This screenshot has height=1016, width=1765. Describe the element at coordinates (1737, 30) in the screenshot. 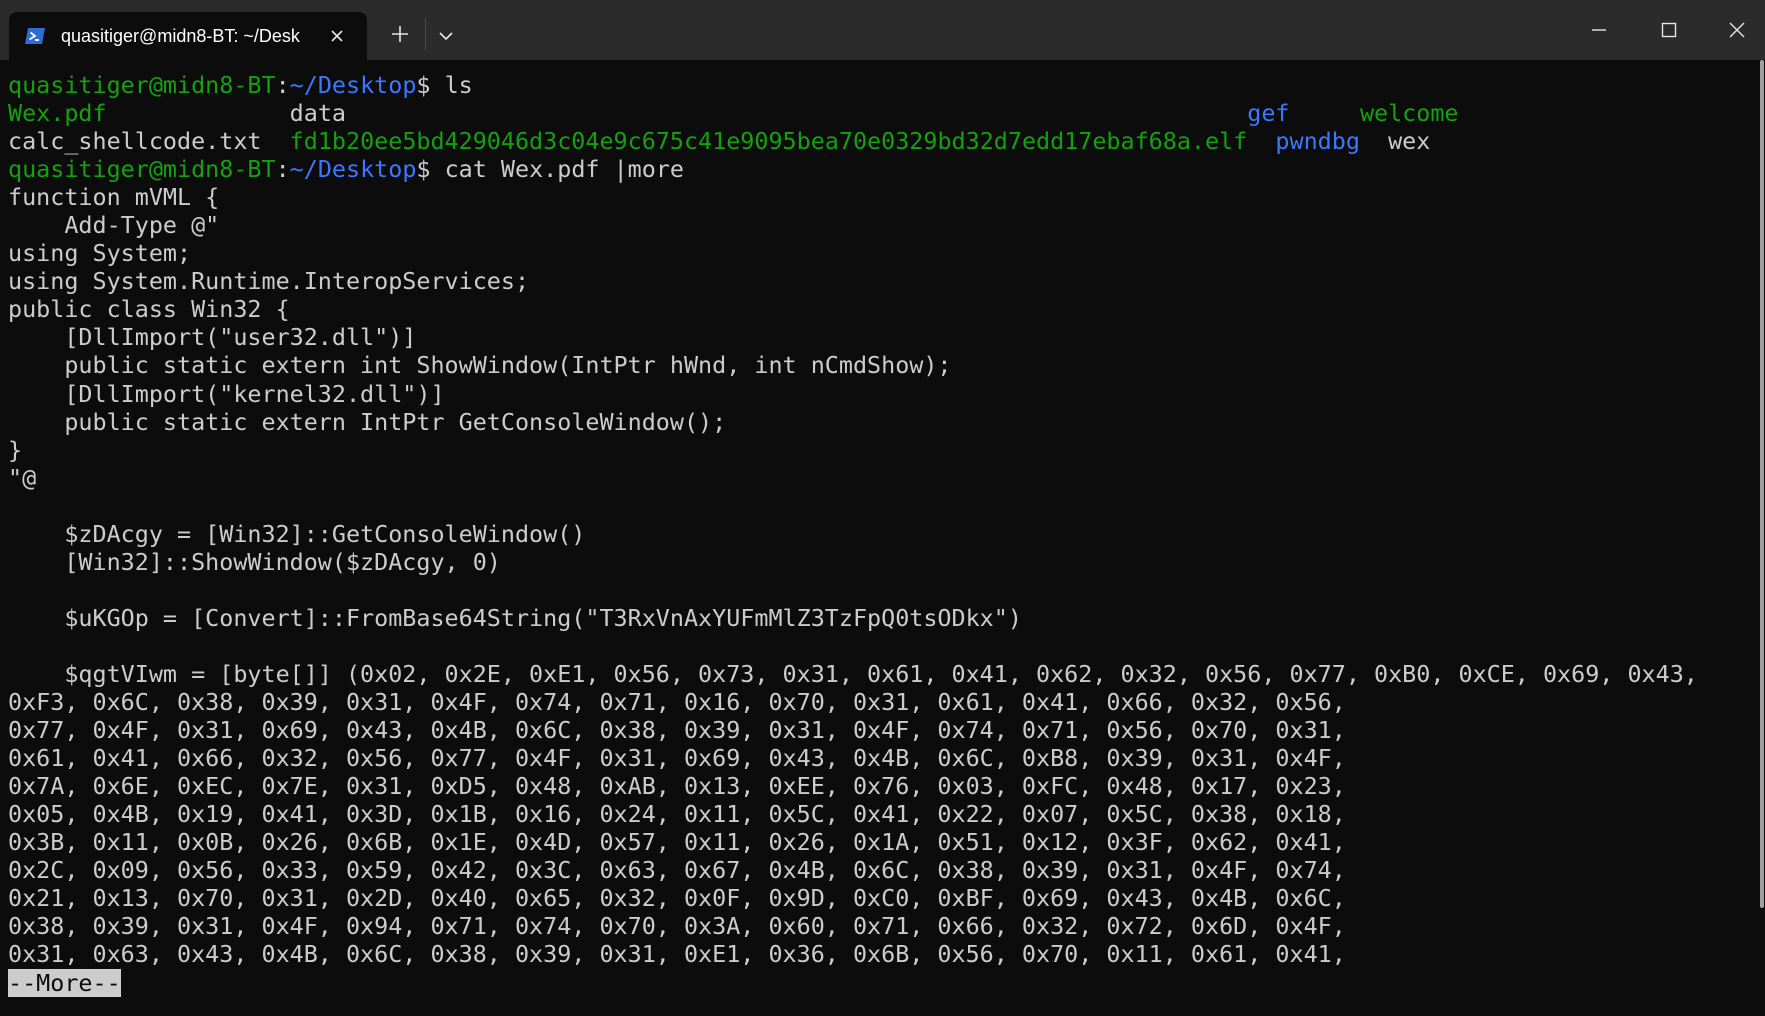

I see `close-icon` at that location.